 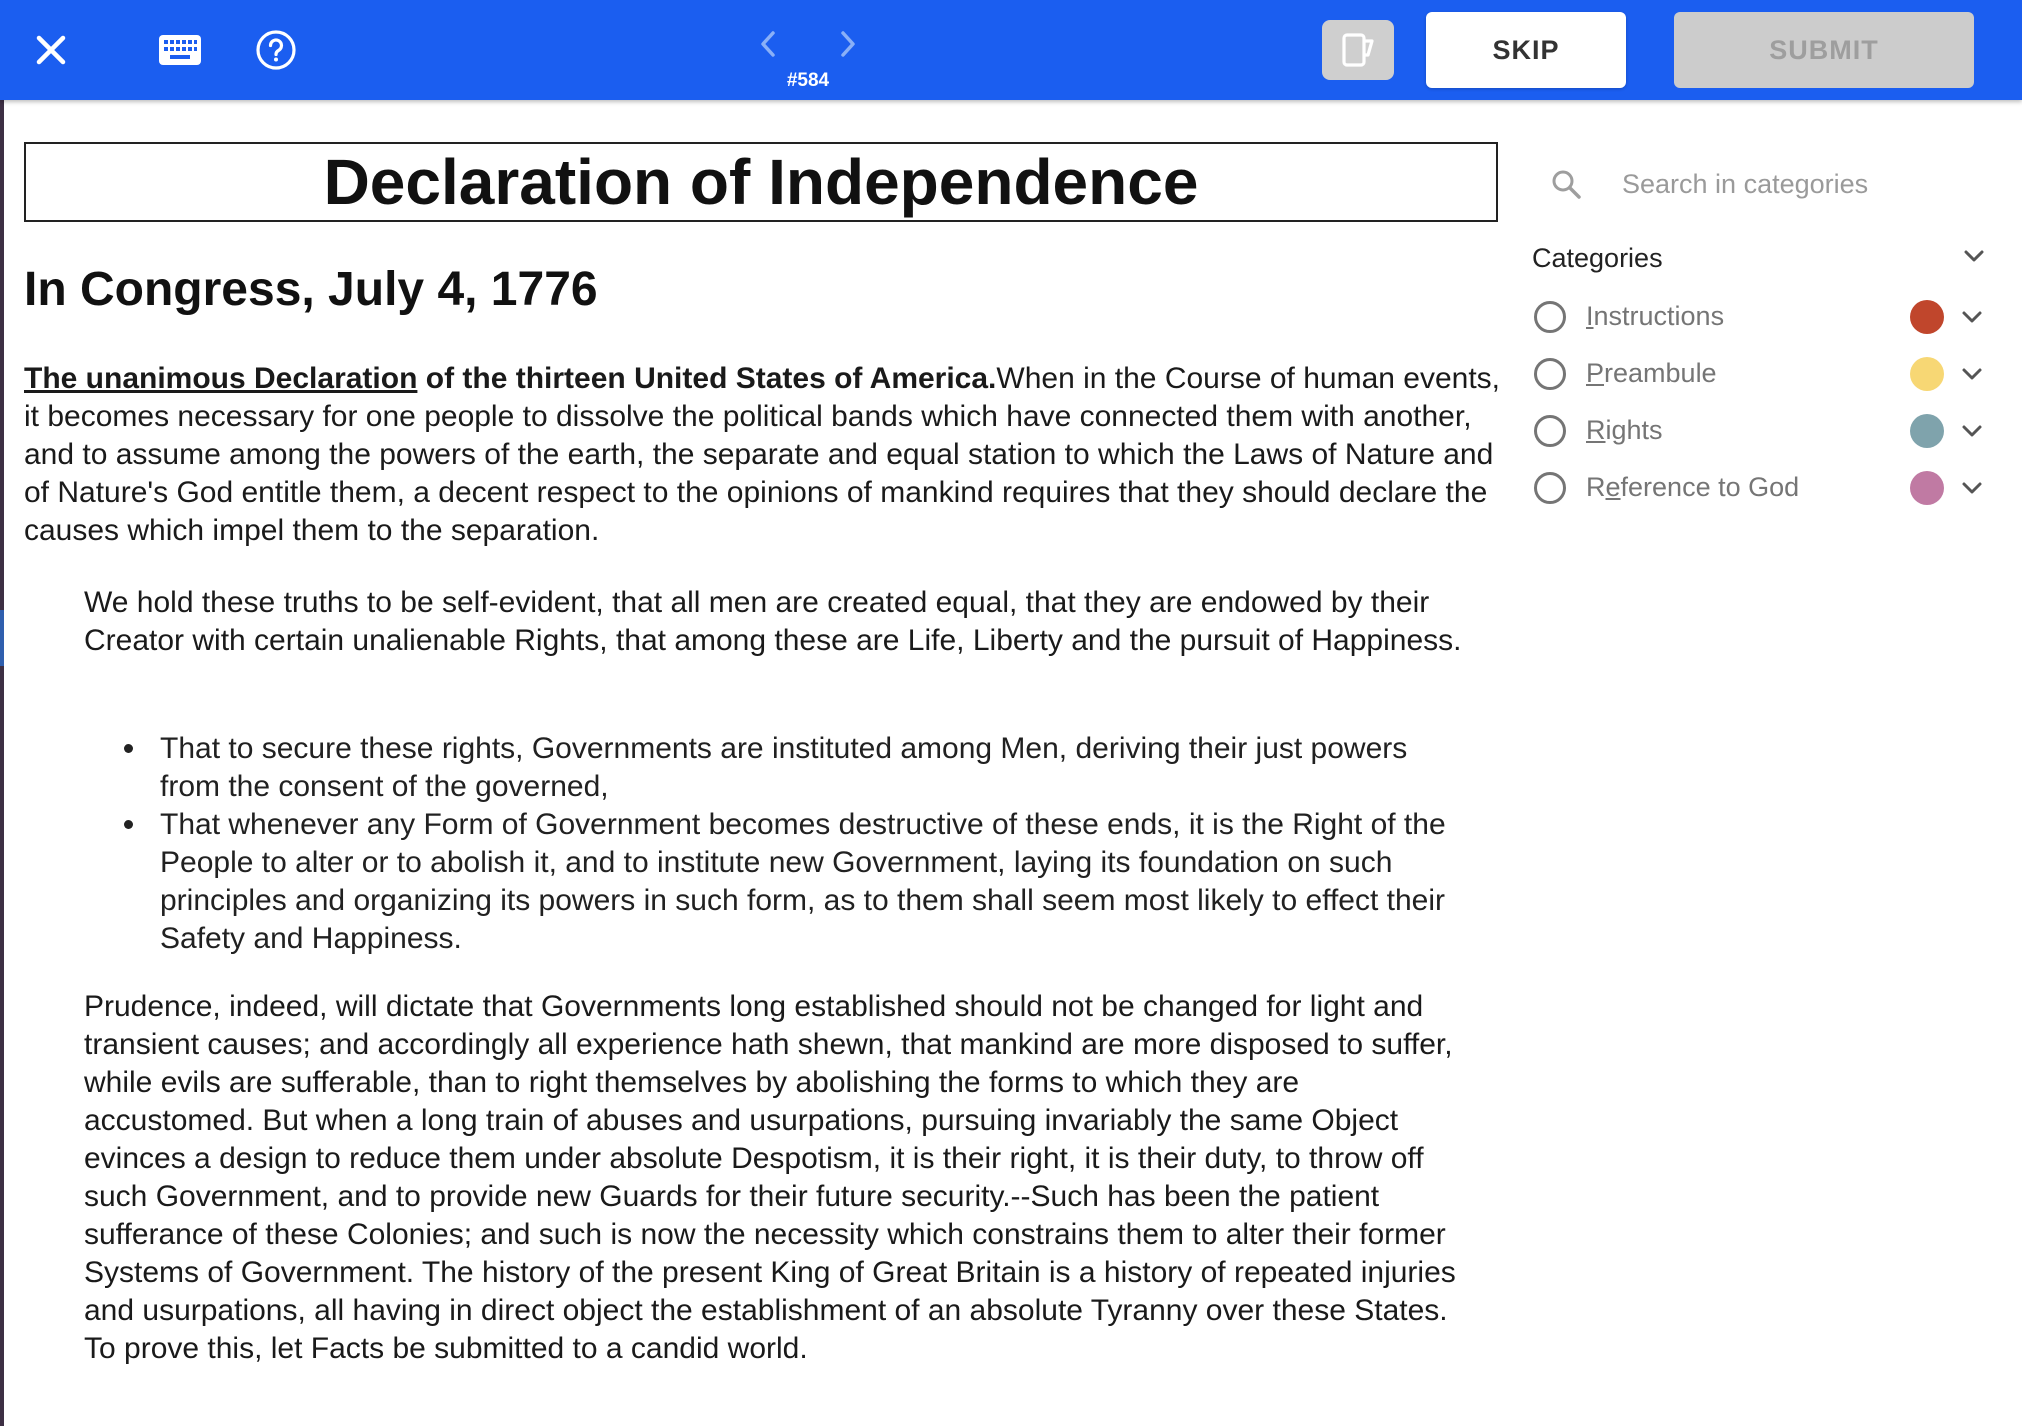 I want to click on category-label: Reference to God, so click(x=1693, y=487).